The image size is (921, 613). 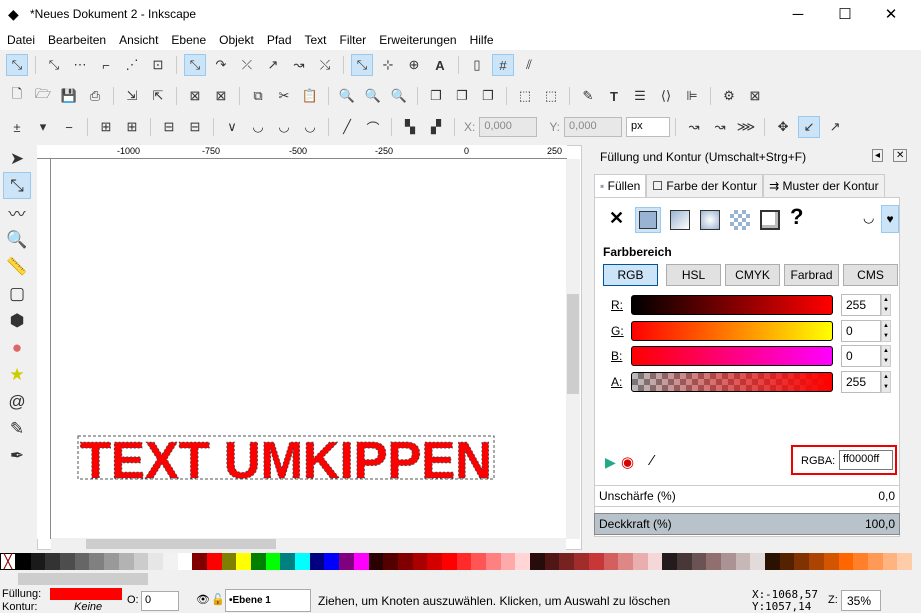 What do you see at coordinates (362, 65) in the screenshot?
I see `snap-others-icon: ⤡` at bounding box center [362, 65].